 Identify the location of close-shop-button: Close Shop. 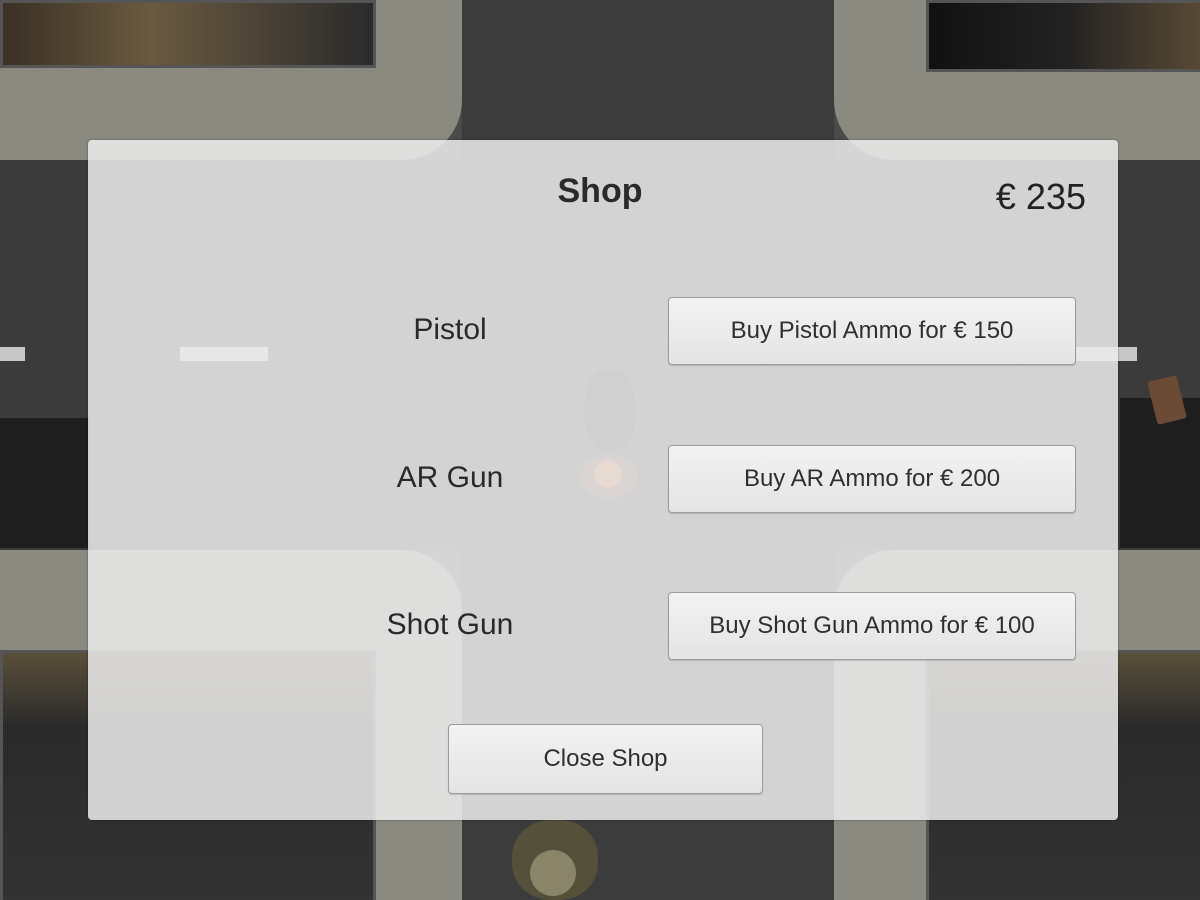
(605, 759).